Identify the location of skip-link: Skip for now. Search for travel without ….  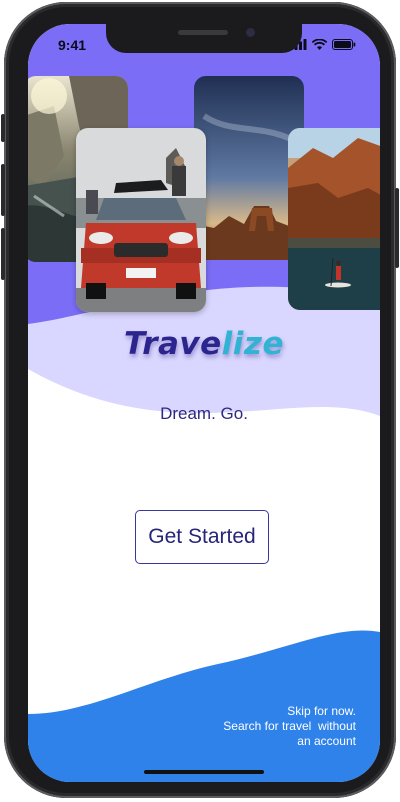
(256, 726).